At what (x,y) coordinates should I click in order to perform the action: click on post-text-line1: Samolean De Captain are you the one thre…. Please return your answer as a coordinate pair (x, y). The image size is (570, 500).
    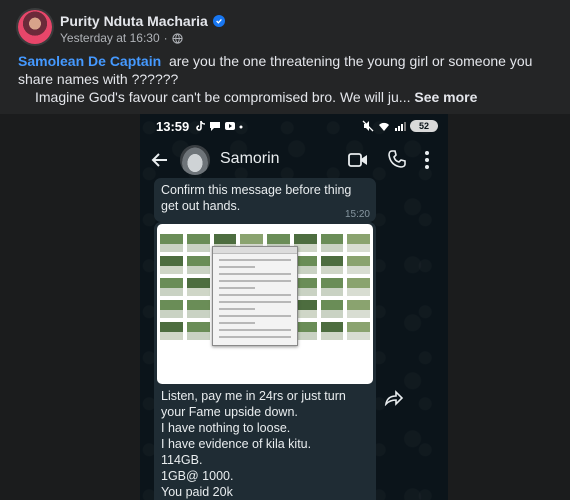
    Looking at the image, I should click on (288, 70).